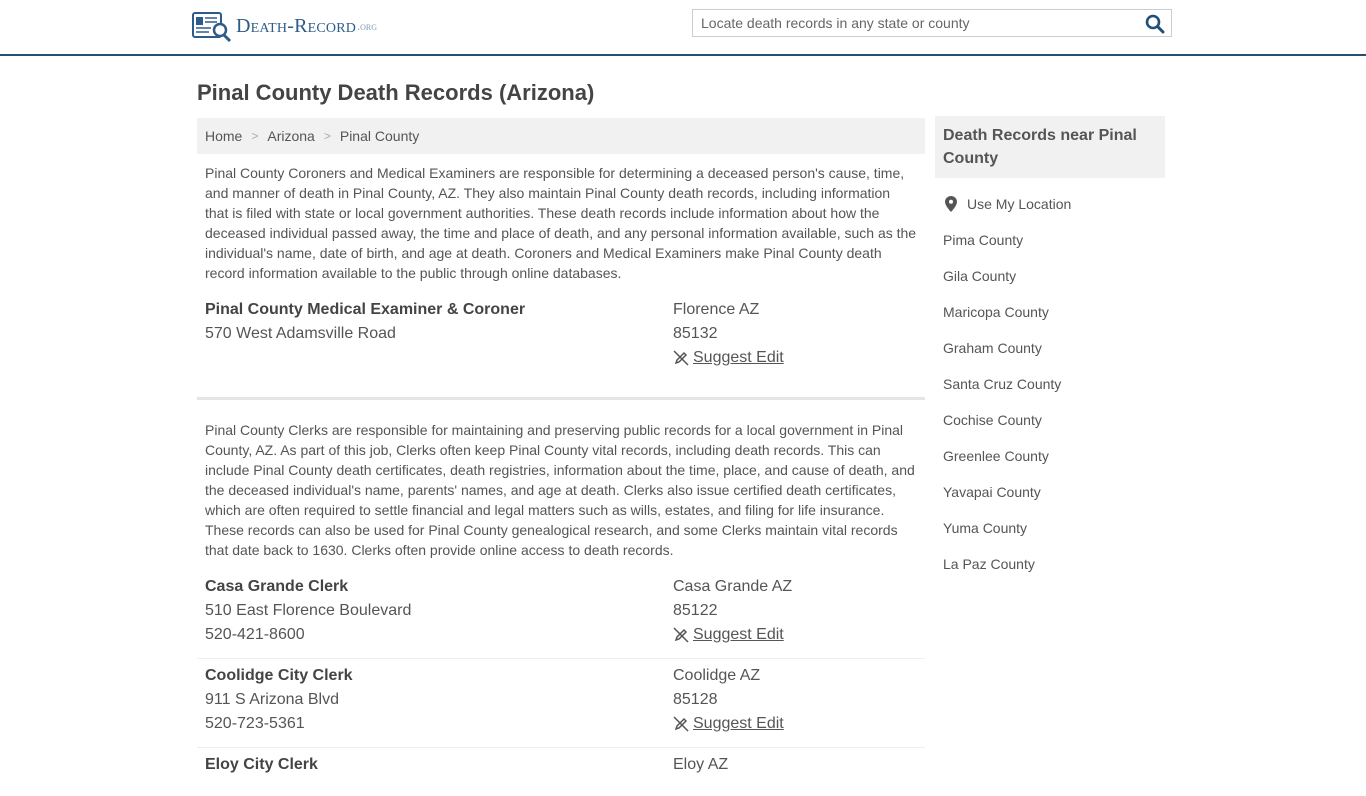 This screenshot has width=1366, height=796. What do you see at coordinates (683, 28) in the screenshot?
I see `site-header: Death-Record .org` at bounding box center [683, 28].